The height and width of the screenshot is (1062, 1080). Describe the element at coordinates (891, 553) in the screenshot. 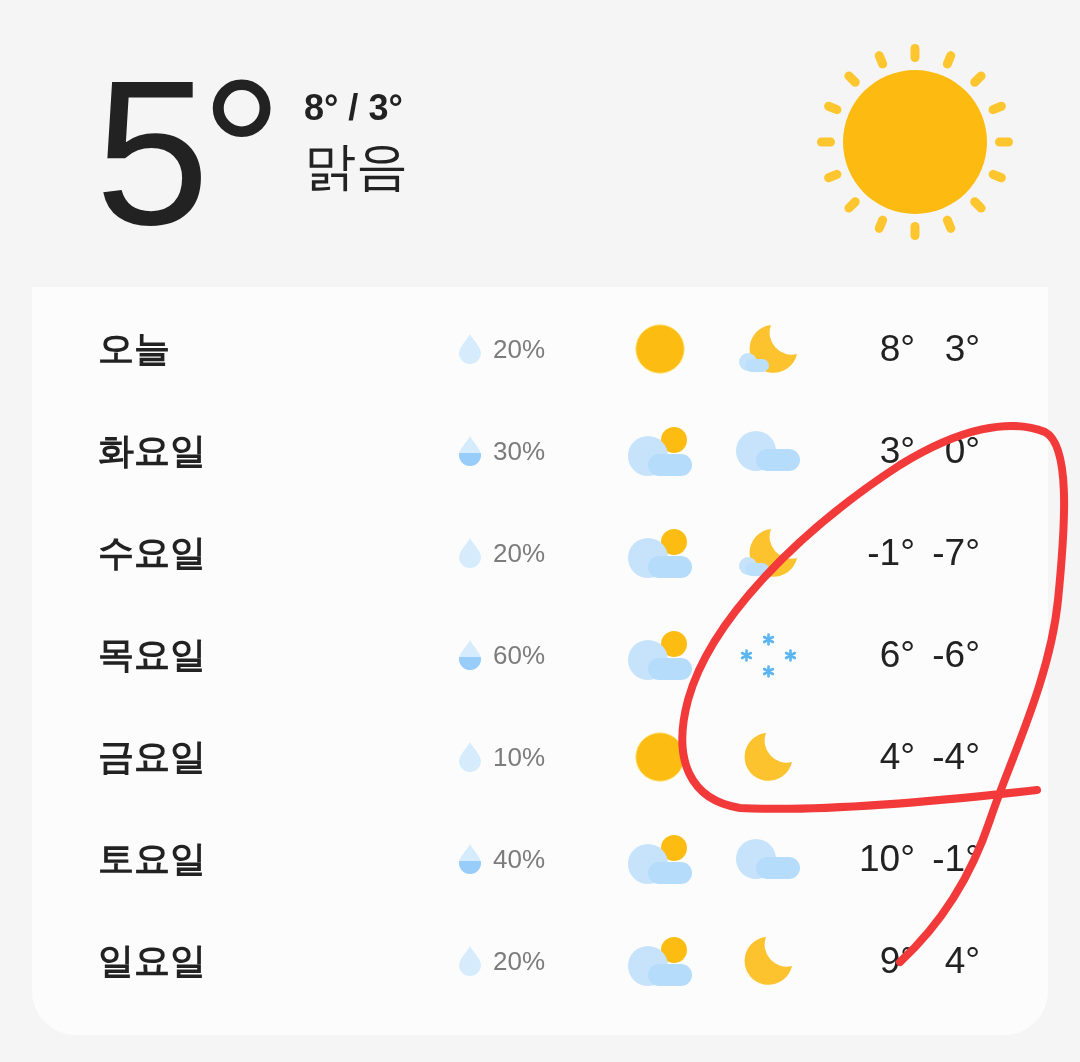

I see `high-temperature: -1°` at that location.